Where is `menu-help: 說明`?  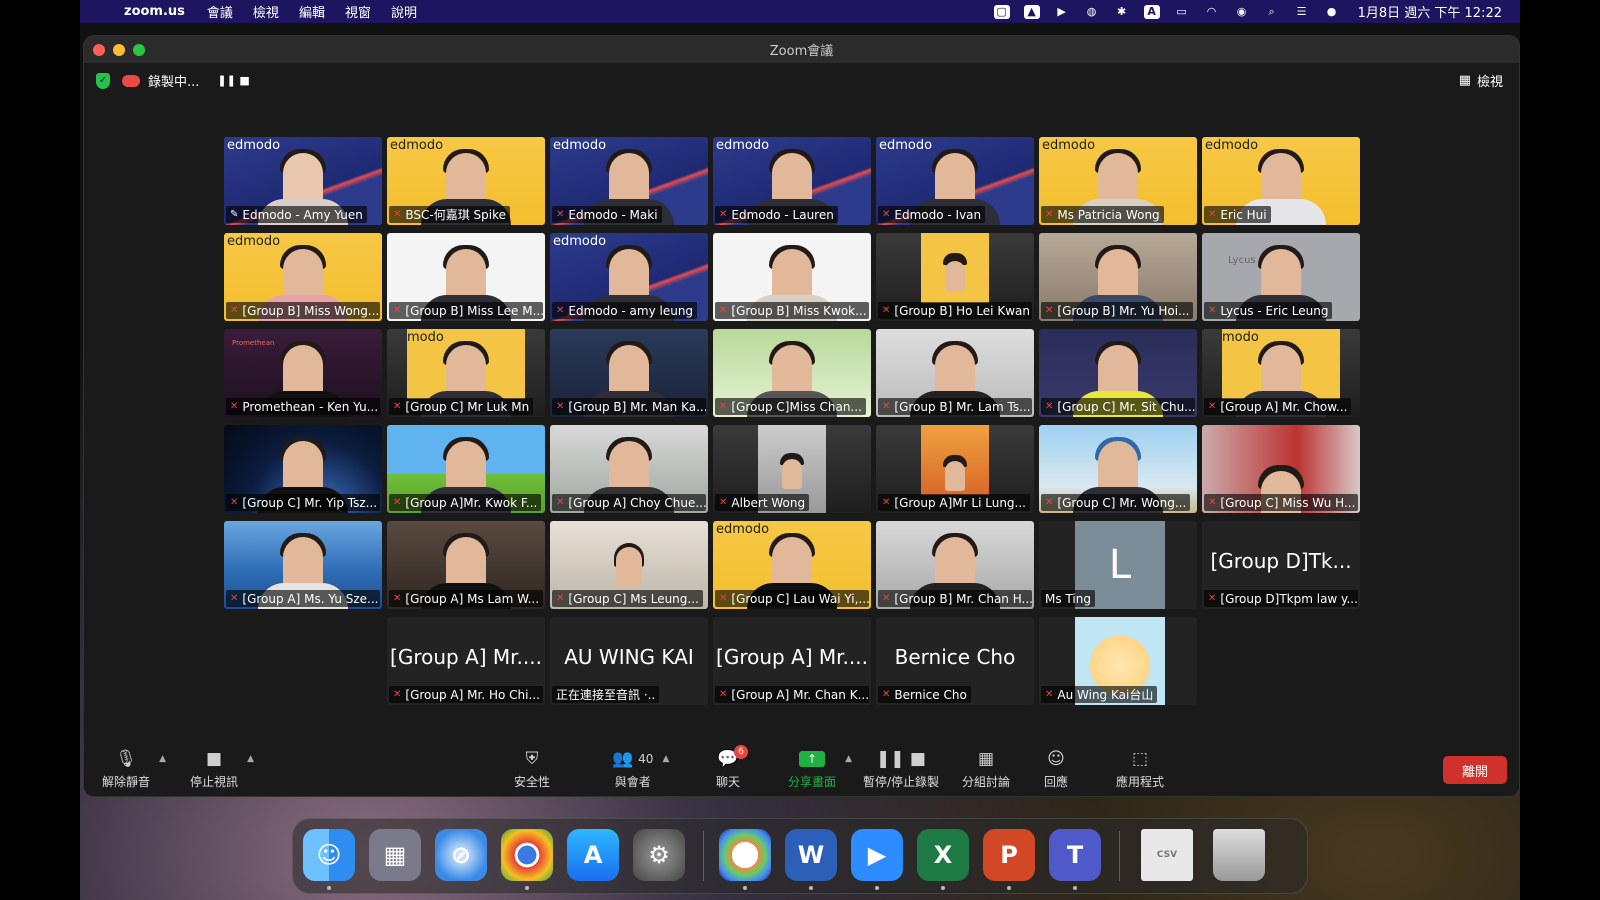 menu-help: 說明 is located at coordinates (404, 11).